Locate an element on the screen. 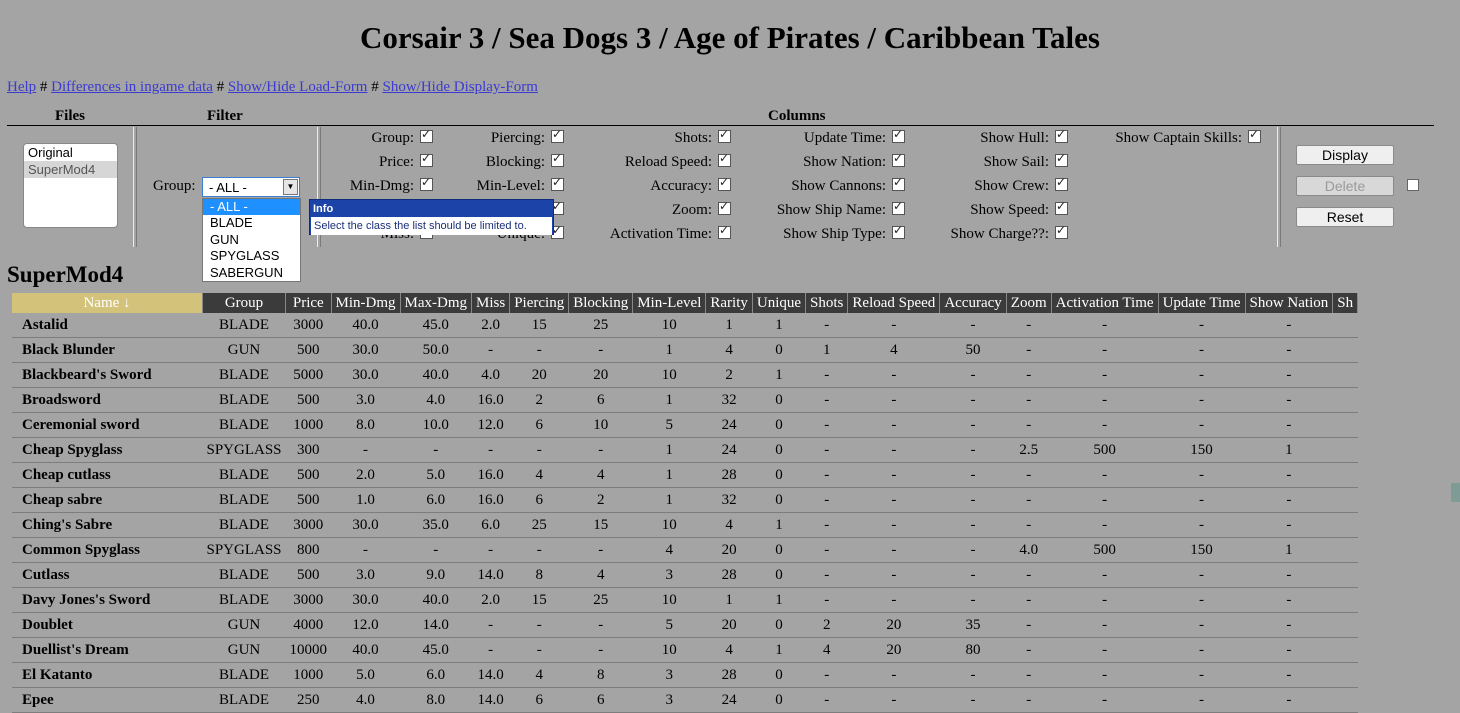 The image size is (1460, 713). column-header: Unique is located at coordinates (779, 303).